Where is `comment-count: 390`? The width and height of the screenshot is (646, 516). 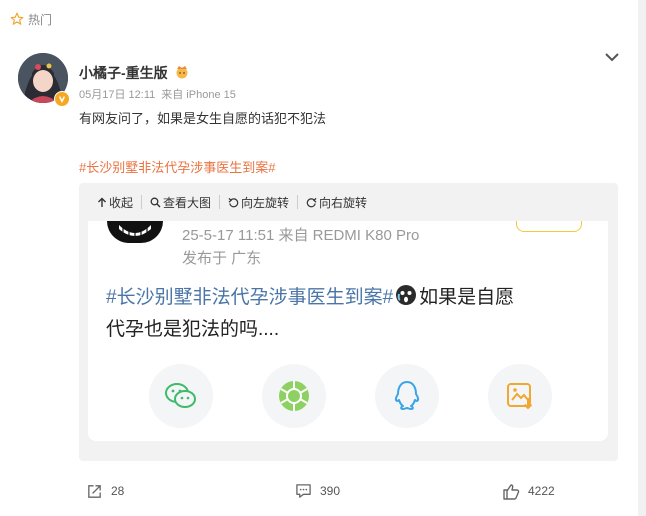
comment-count: 390 is located at coordinates (330, 491).